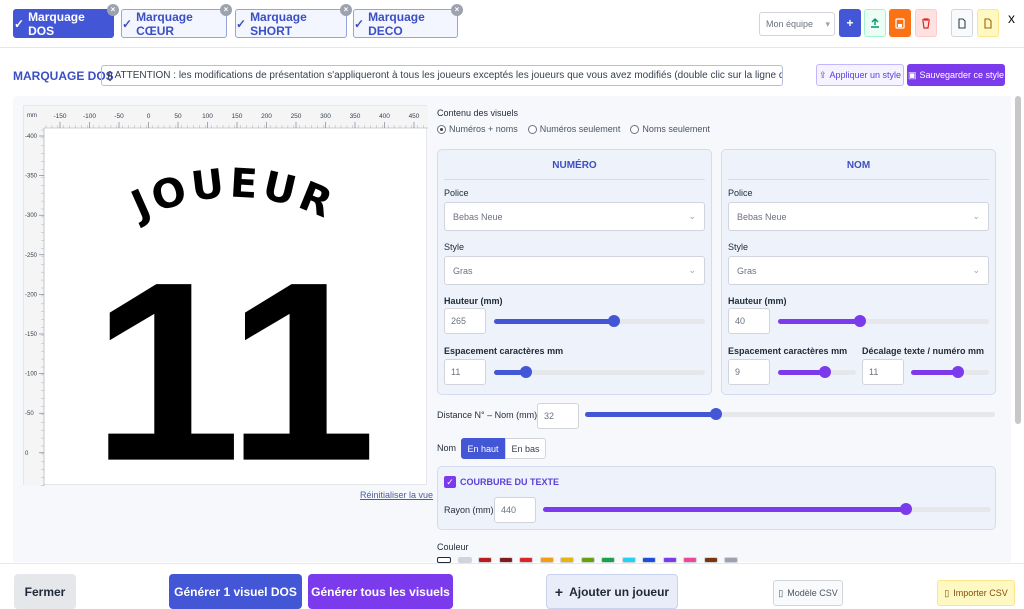 The width and height of the screenshot is (1024, 609). What do you see at coordinates (950, 372) in the screenshot?
I see `nom-offset-slider` at bounding box center [950, 372].